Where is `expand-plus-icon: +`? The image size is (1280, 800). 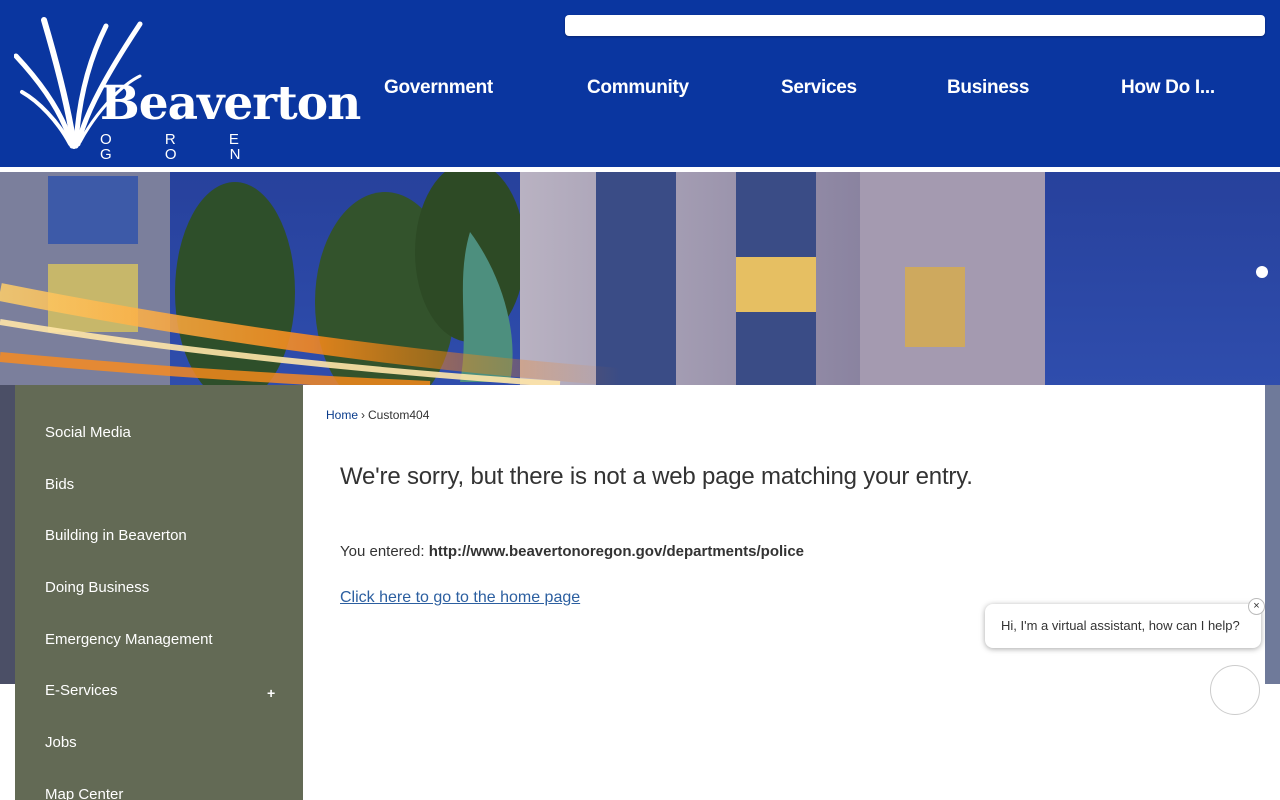 expand-plus-icon: + is located at coordinates (271, 693).